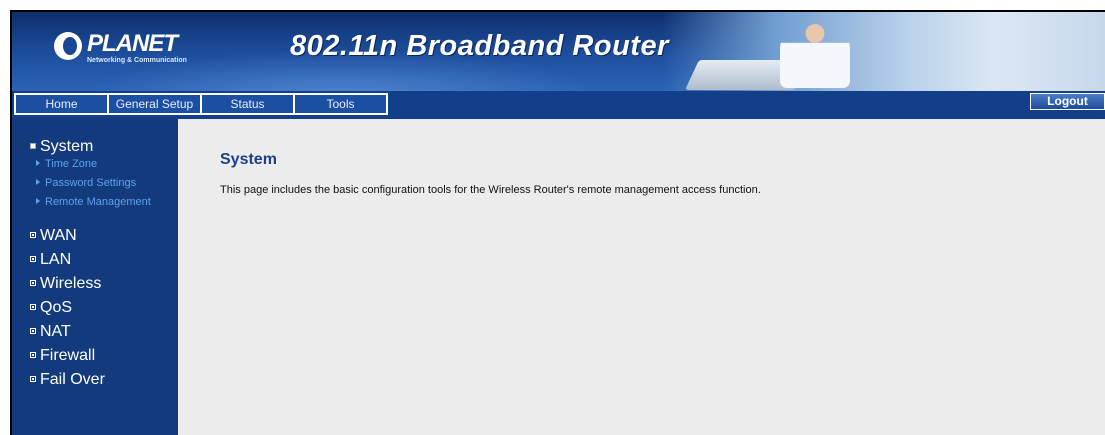 This screenshot has width=1105, height=435. Describe the element at coordinates (56, 307) in the screenshot. I see `sidebar-item-label: QoS` at that location.